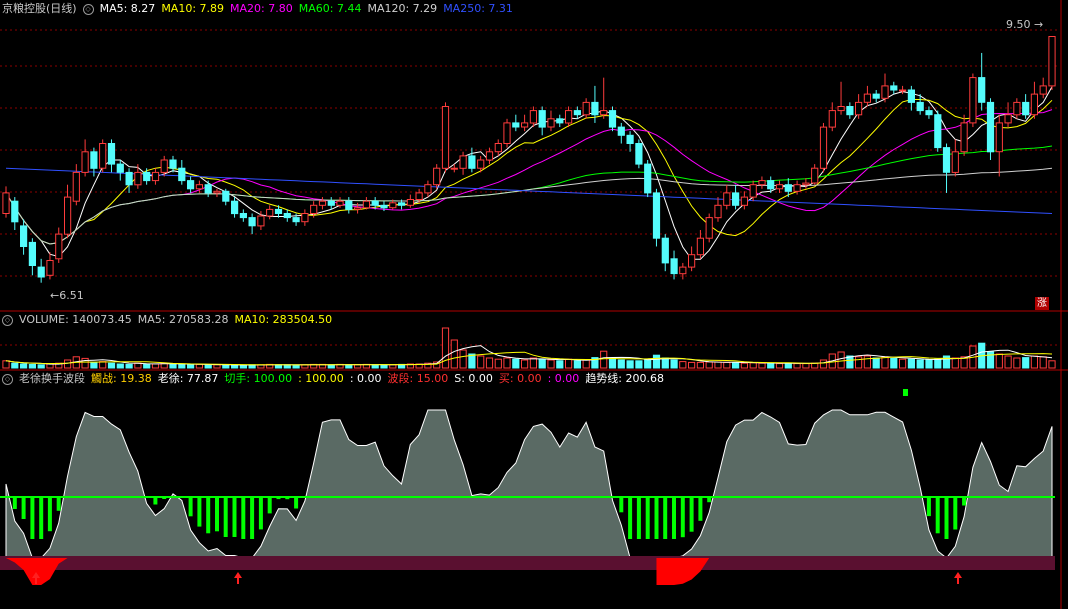  I want to click on indicator-legend-item: : 0.00, so click(365, 378).